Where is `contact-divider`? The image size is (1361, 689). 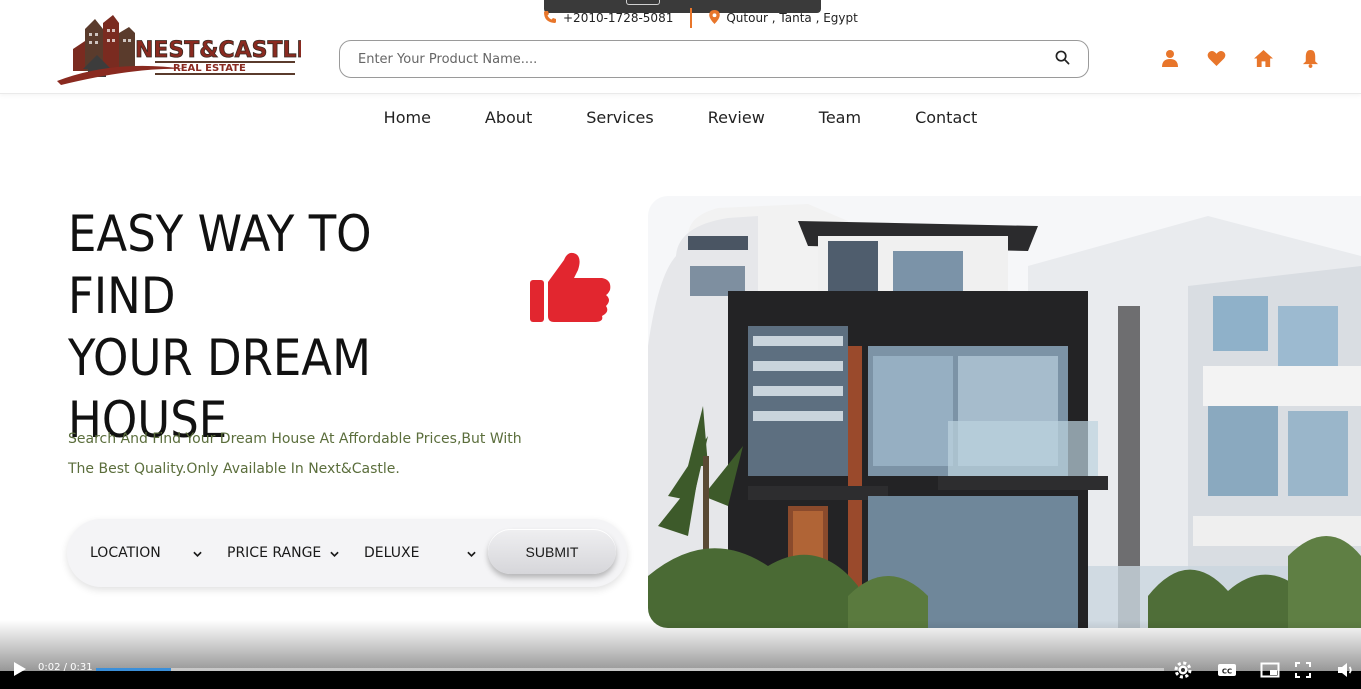
contact-divider is located at coordinates (691, 18).